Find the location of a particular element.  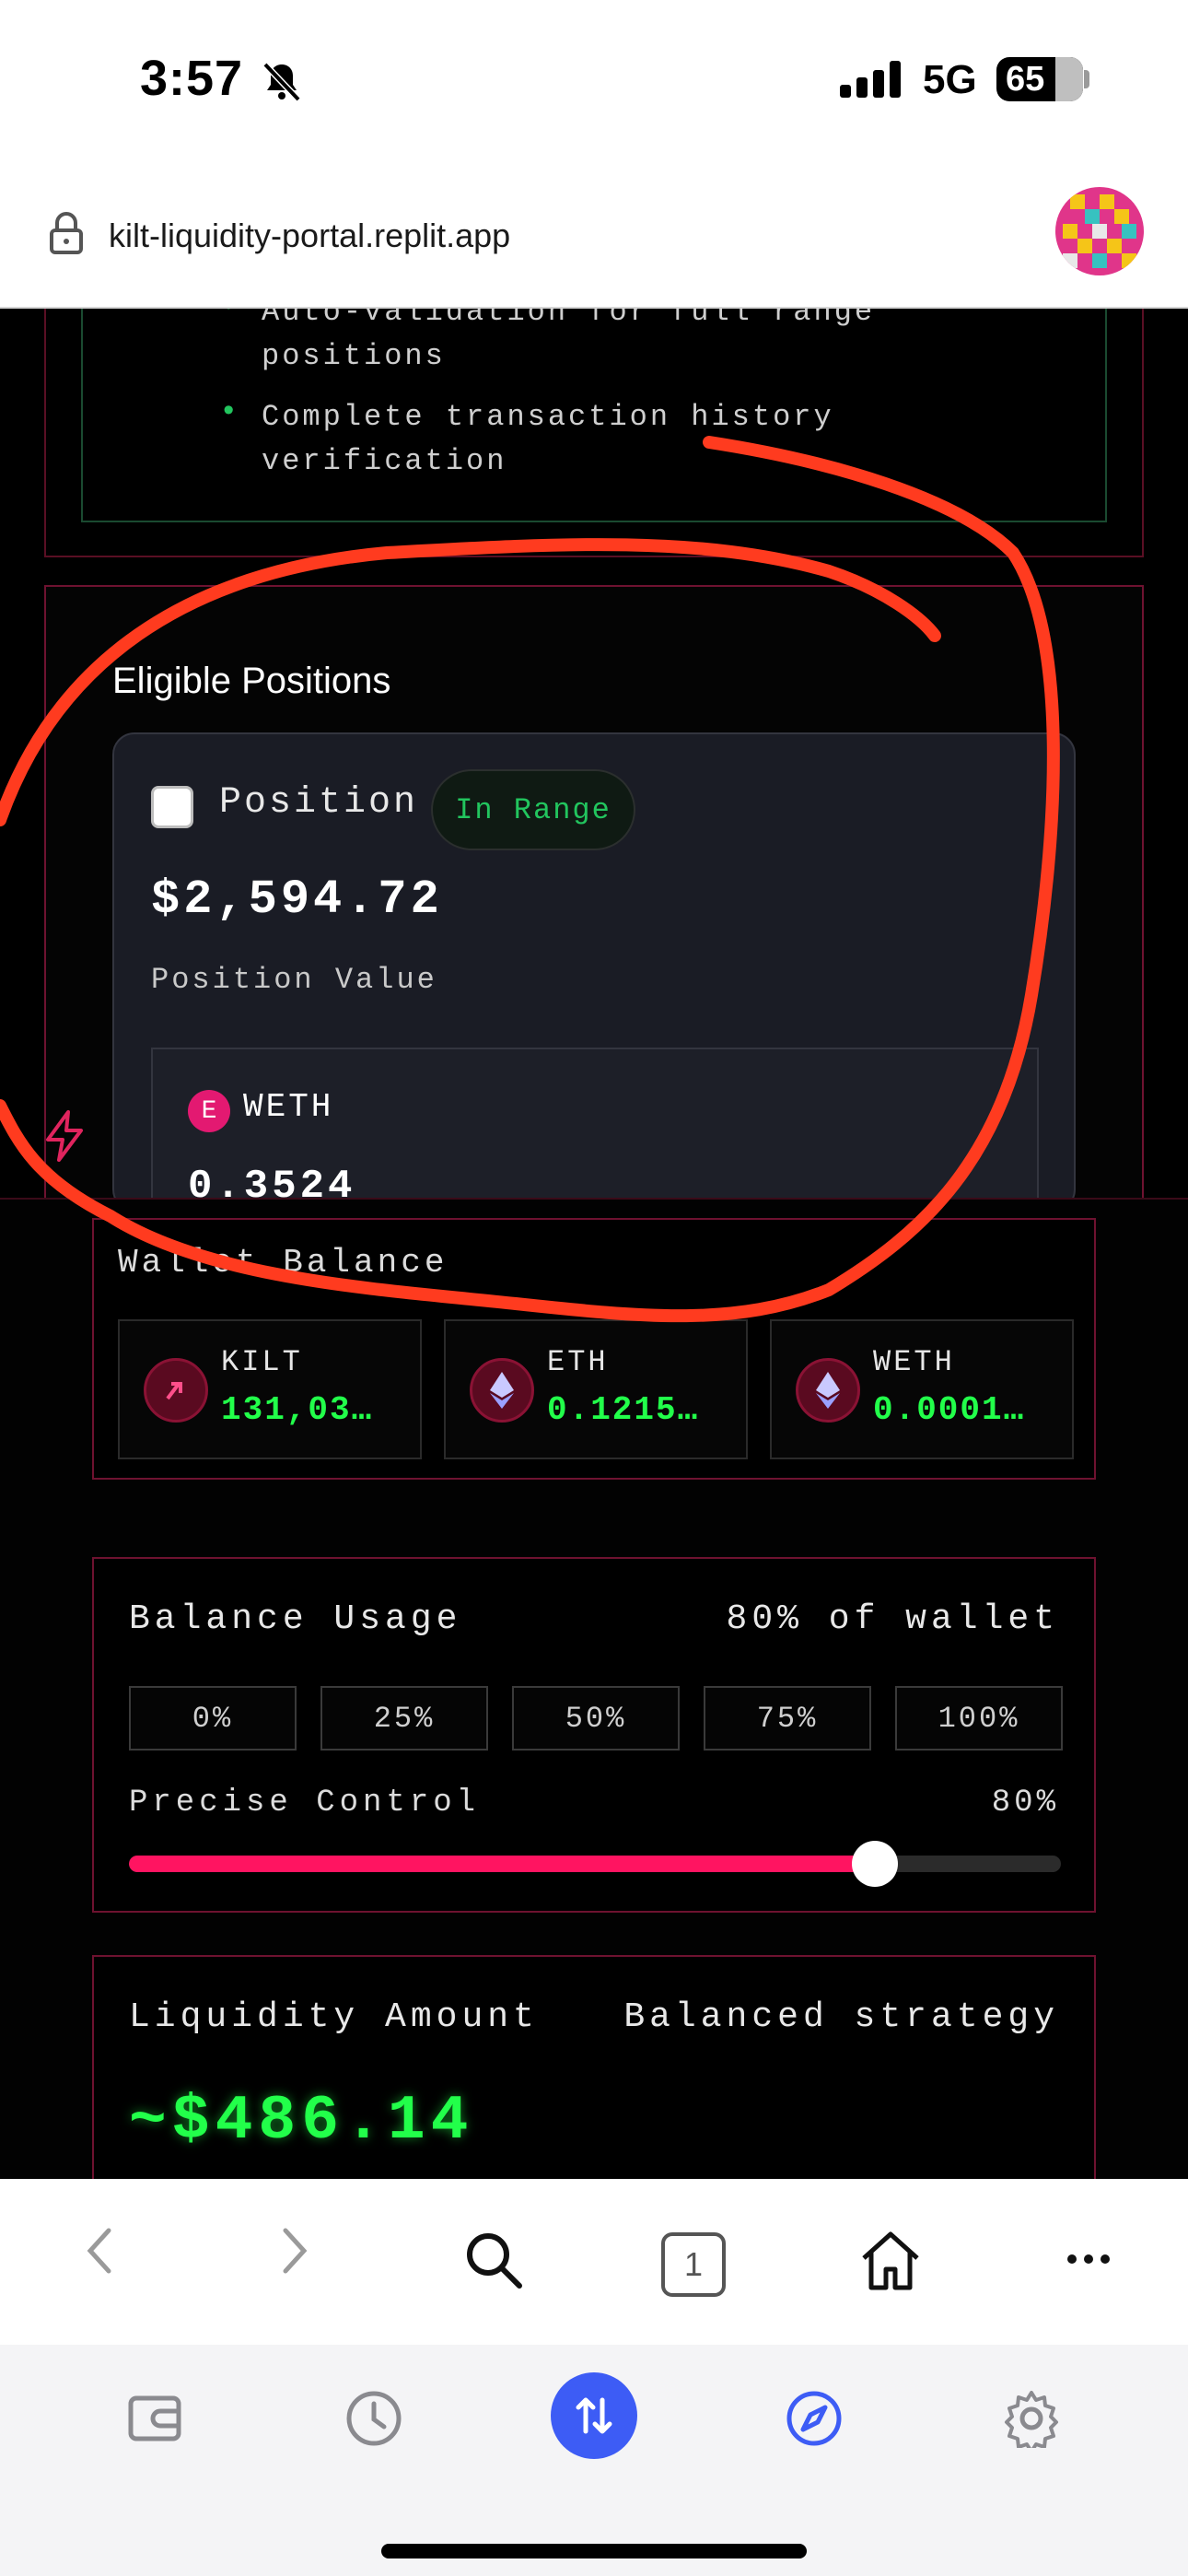

swap-icon is located at coordinates (594, 2415).